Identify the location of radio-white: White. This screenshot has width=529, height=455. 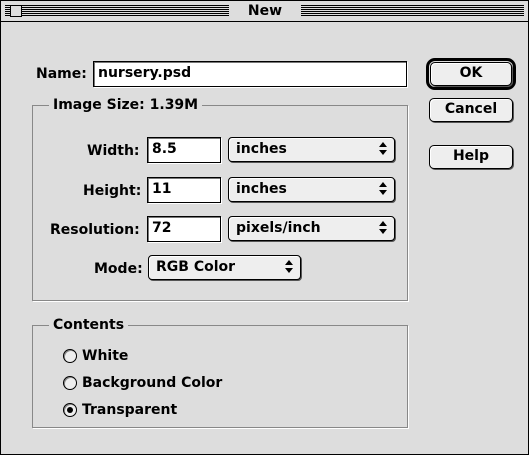
(123, 356).